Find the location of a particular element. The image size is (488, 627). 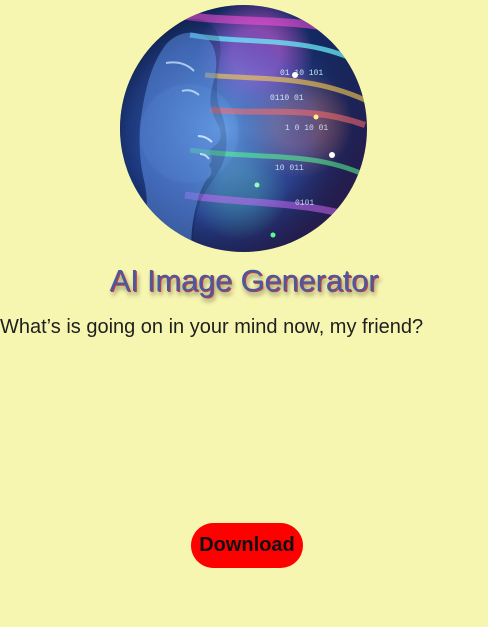

svg-text: 1 0 10 01 is located at coordinates (306, 128).